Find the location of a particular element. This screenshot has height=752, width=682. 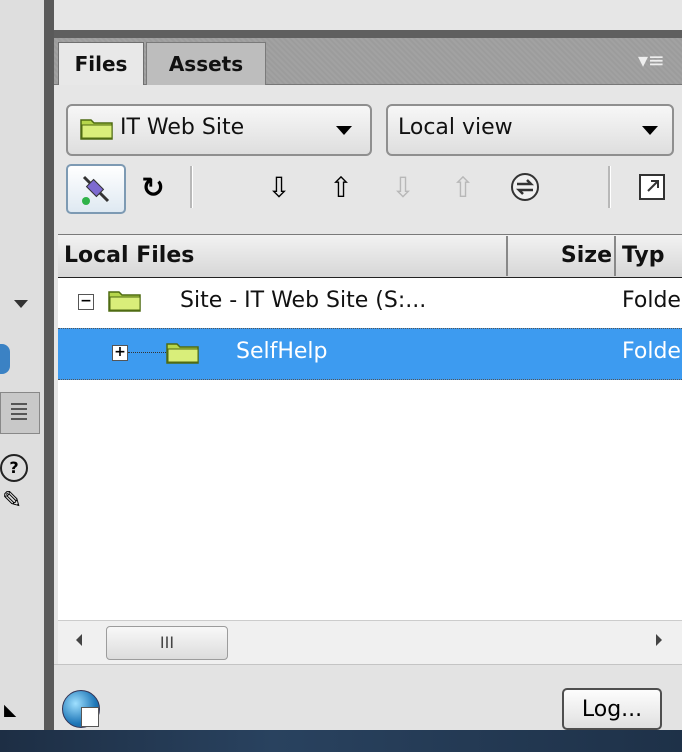

connect-icon is located at coordinates (96, 190).